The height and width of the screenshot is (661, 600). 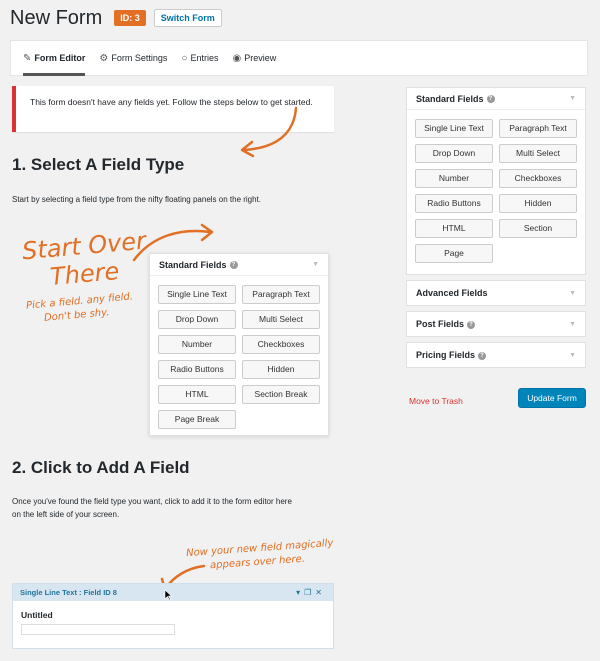 I want to click on post-fields-panel: Post Fields? ▼, so click(x=496, y=324).